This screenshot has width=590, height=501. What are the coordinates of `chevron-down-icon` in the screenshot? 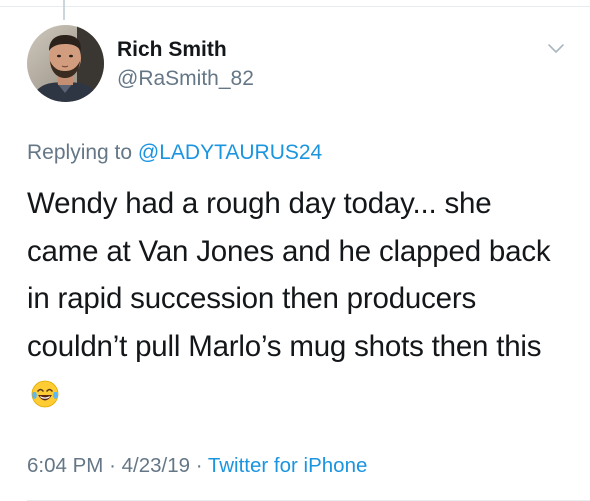 It's located at (556, 49).